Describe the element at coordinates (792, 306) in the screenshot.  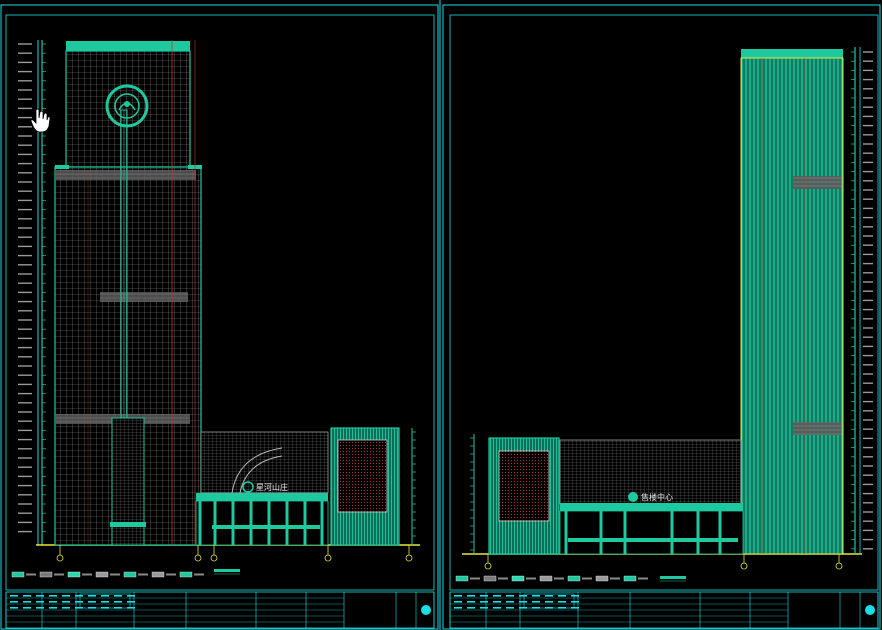
I see `right-tower-body` at that location.